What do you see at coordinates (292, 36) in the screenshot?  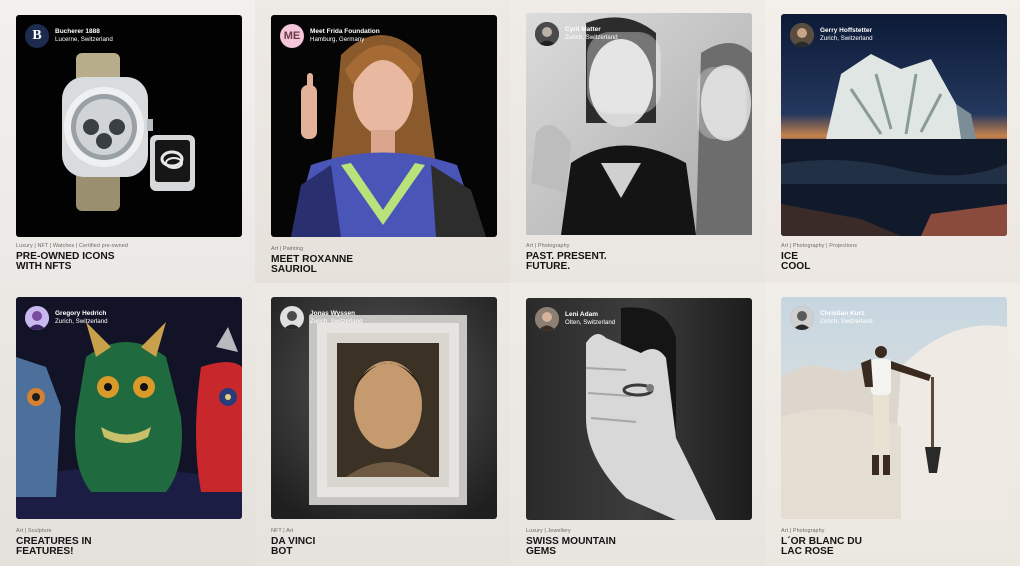 I see `meet-frida-logo-icon: ME` at bounding box center [292, 36].